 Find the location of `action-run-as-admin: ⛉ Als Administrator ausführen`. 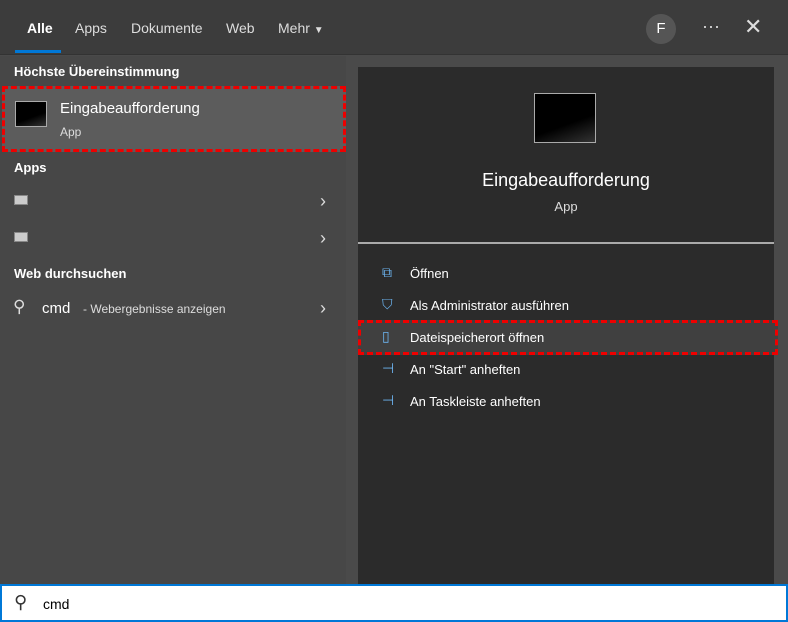

action-run-as-admin: ⛉ Als Administrator ausführen is located at coordinates (566, 305).